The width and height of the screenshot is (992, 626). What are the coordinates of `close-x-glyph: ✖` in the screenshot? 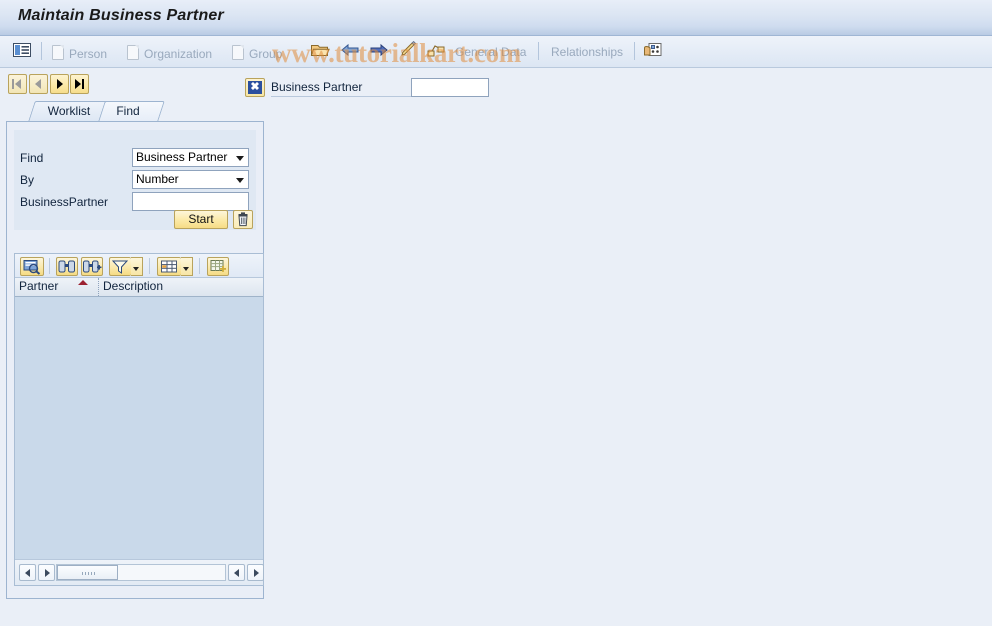 It's located at (255, 87).